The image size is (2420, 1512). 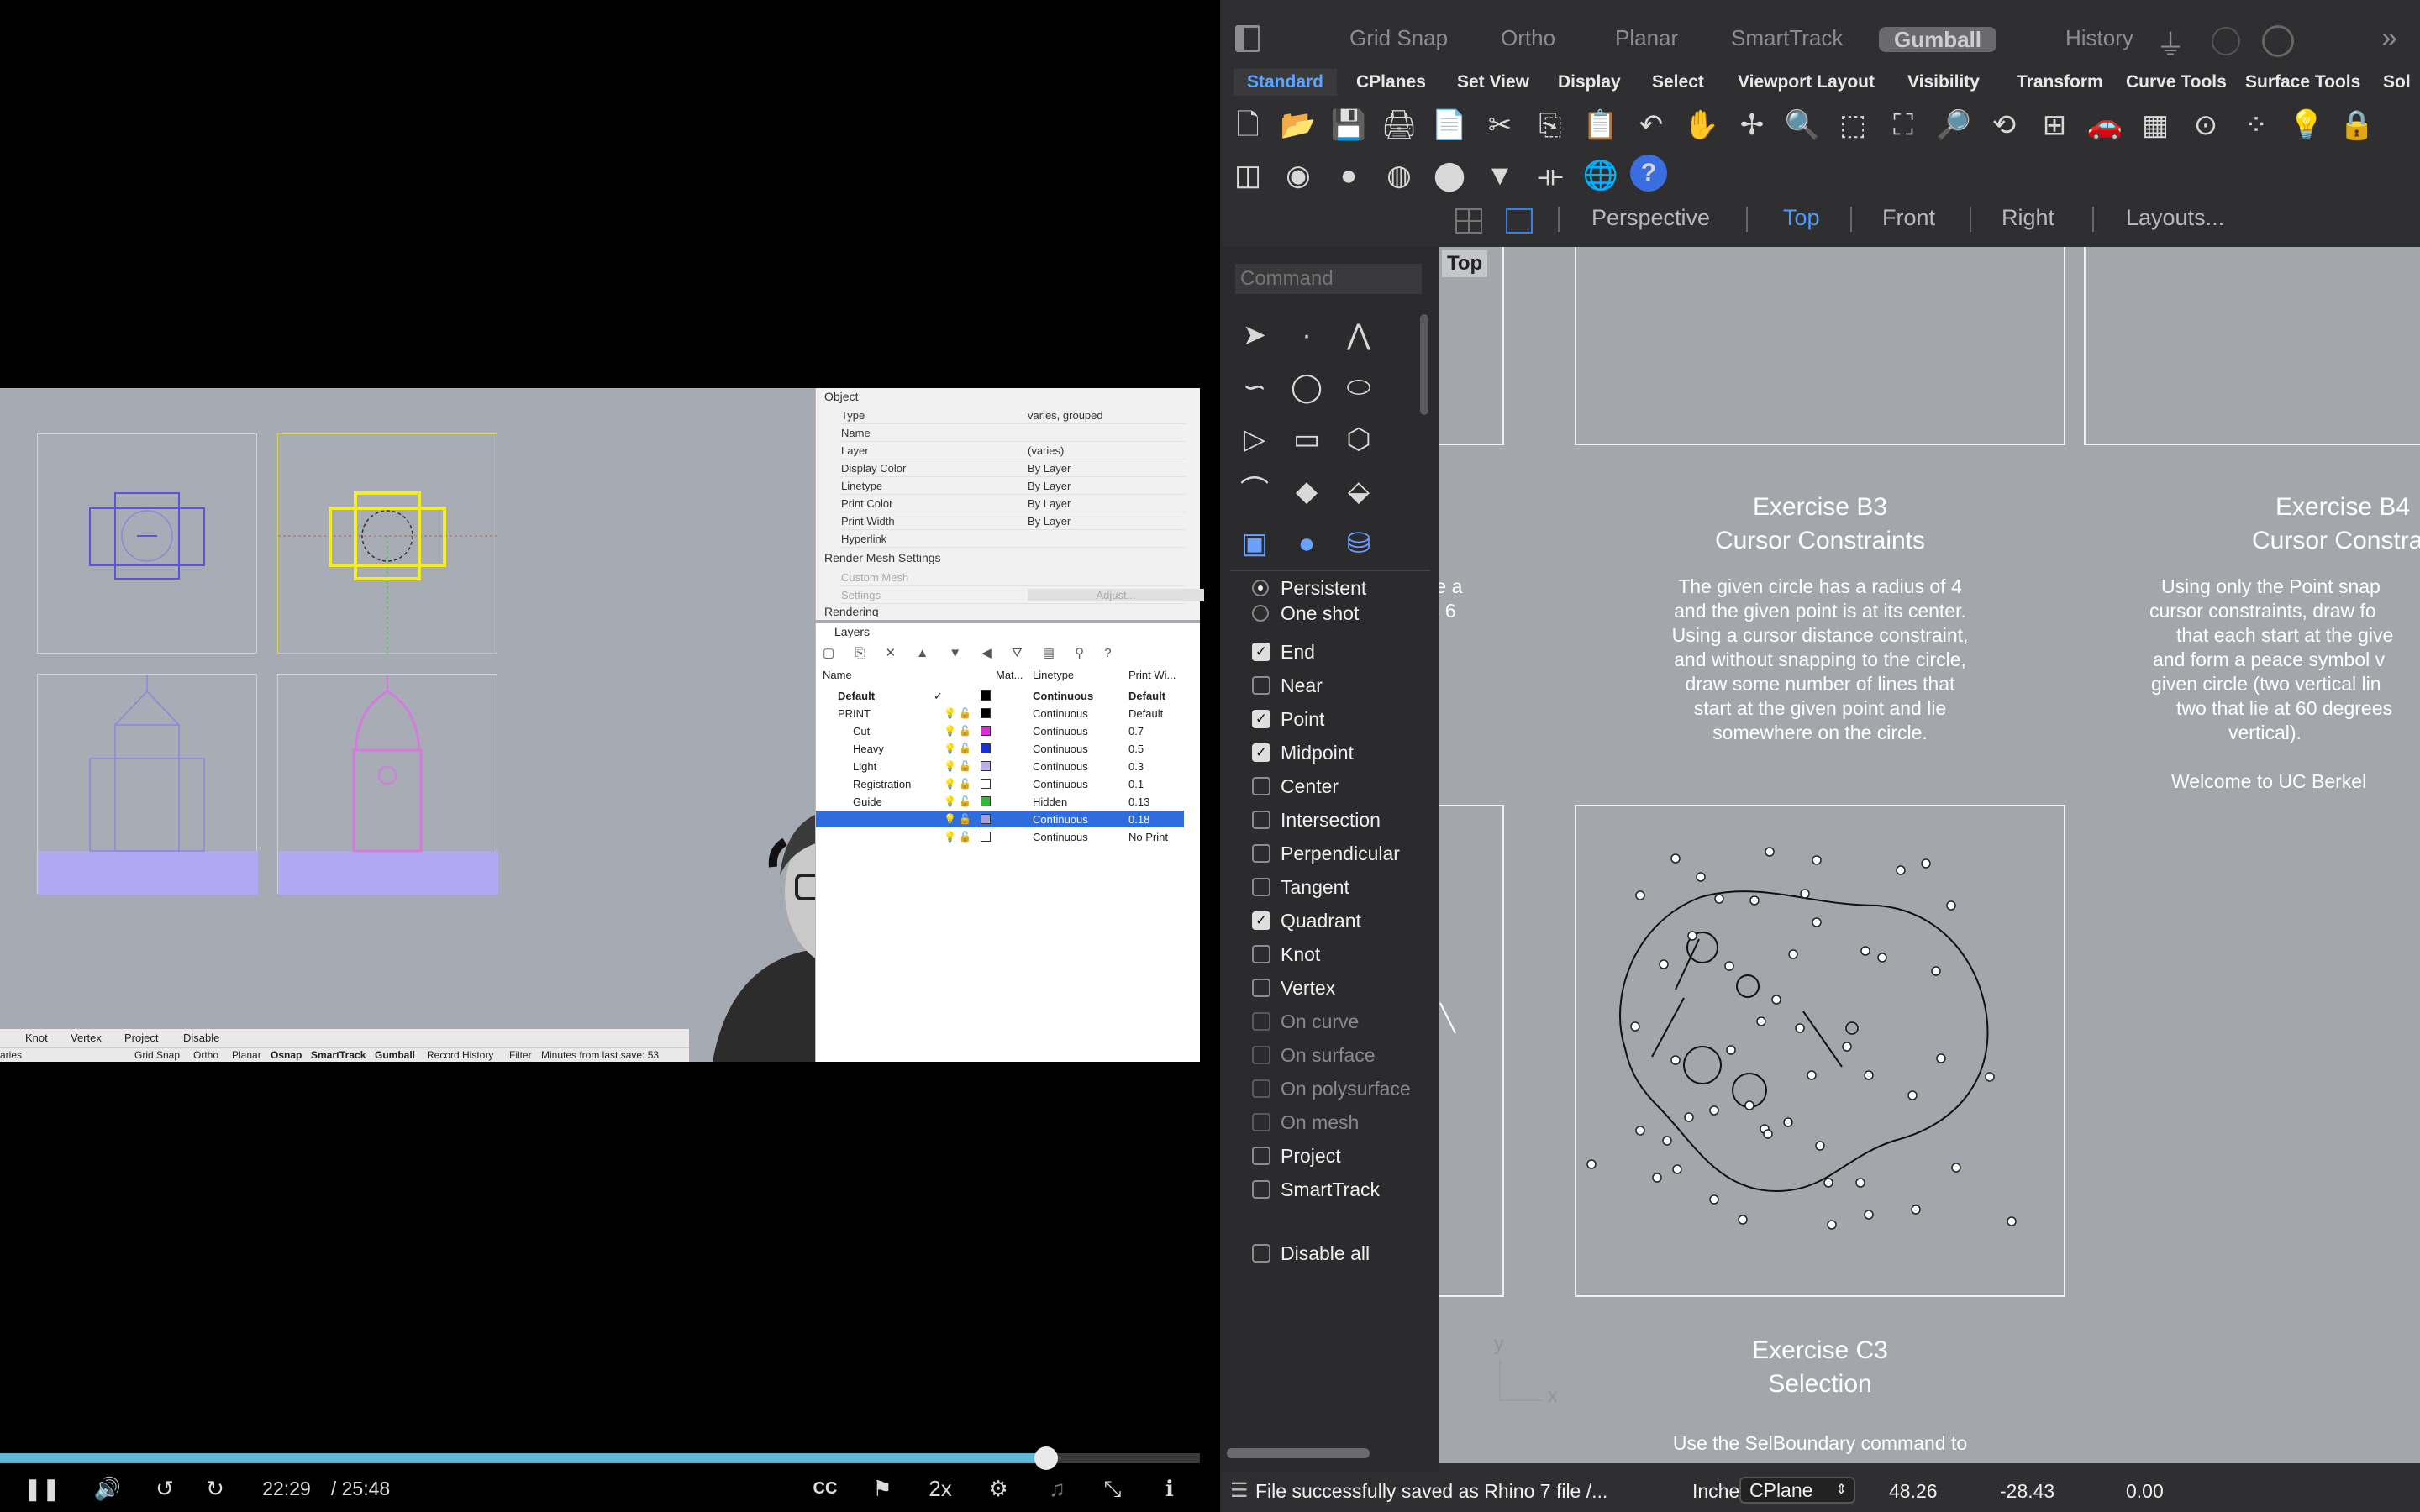 What do you see at coordinates (2206, 125) in the screenshot?
I see `point-snap-icon: ⊙` at bounding box center [2206, 125].